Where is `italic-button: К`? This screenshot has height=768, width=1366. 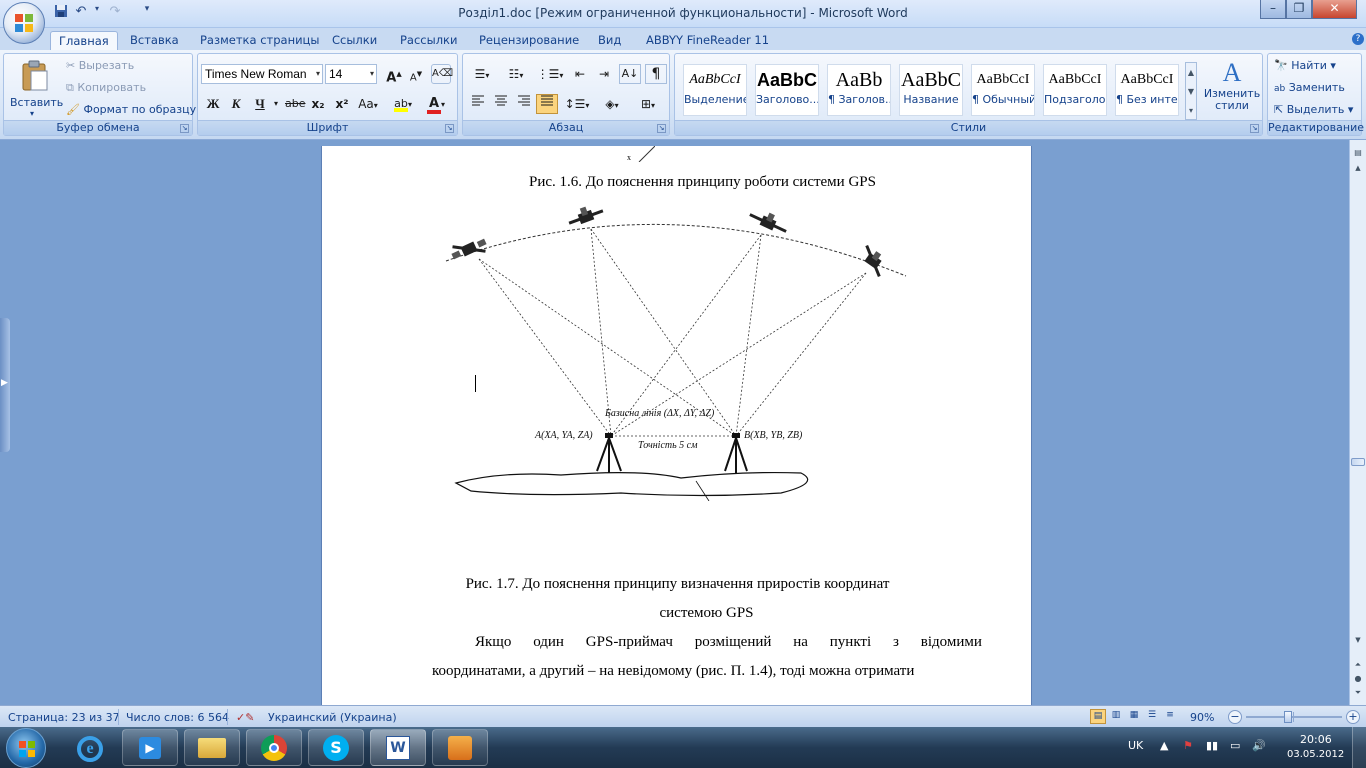
italic-button: К is located at coordinates (236, 104).